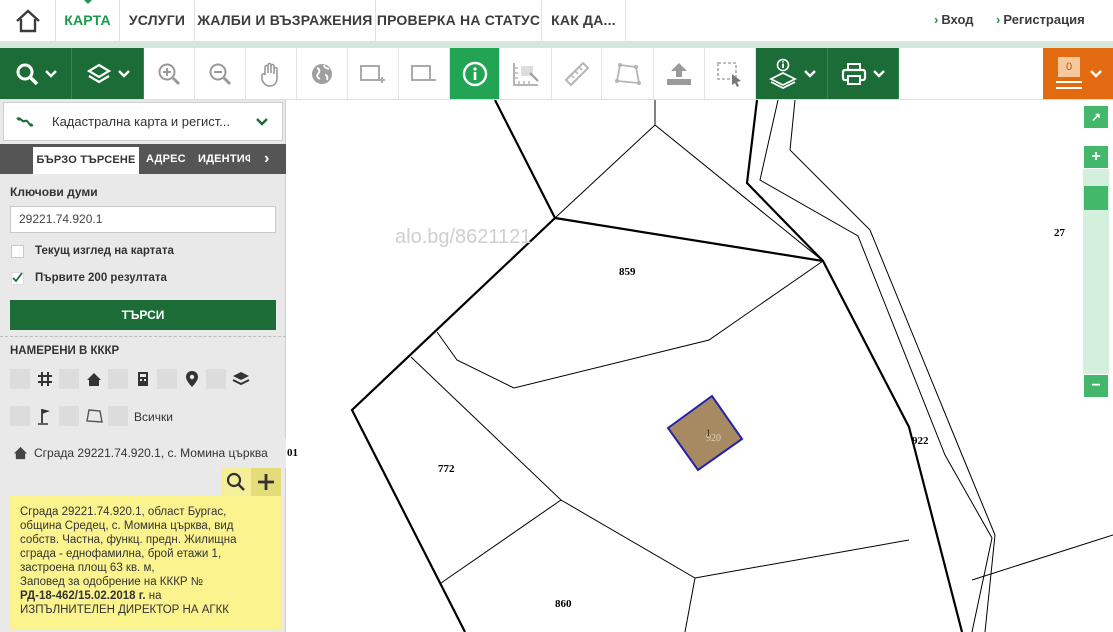  I want to click on nav-item-services: УСЛУГИ, so click(157, 21).